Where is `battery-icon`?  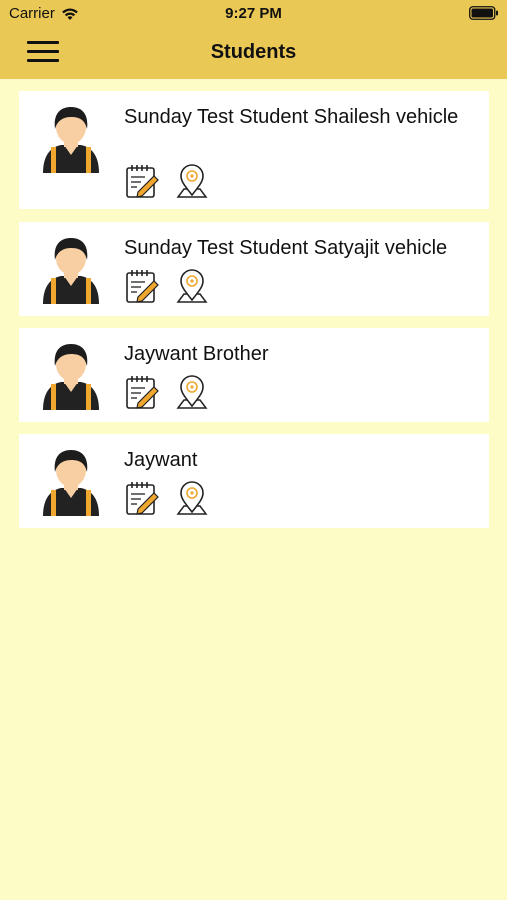
battery-icon is located at coordinates (484, 13).